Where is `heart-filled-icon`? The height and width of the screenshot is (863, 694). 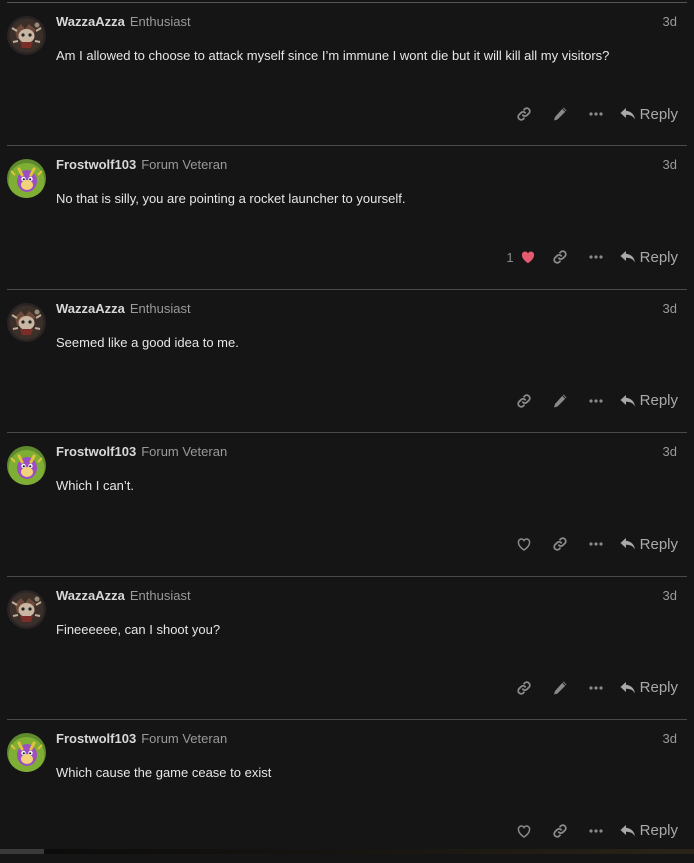 heart-filled-icon is located at coordinates (528, 257).